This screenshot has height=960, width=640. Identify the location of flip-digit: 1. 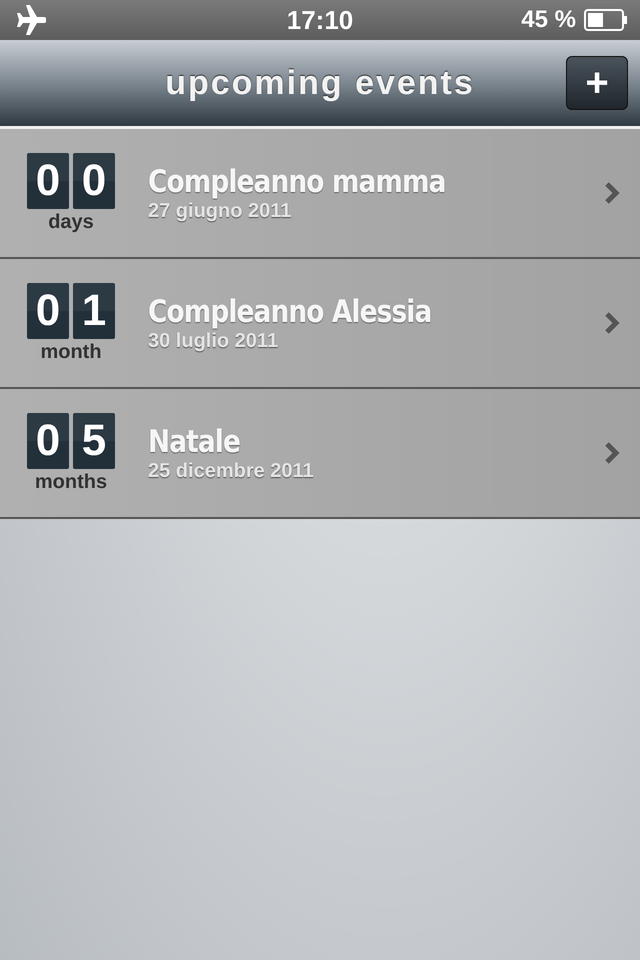
(94, 310).